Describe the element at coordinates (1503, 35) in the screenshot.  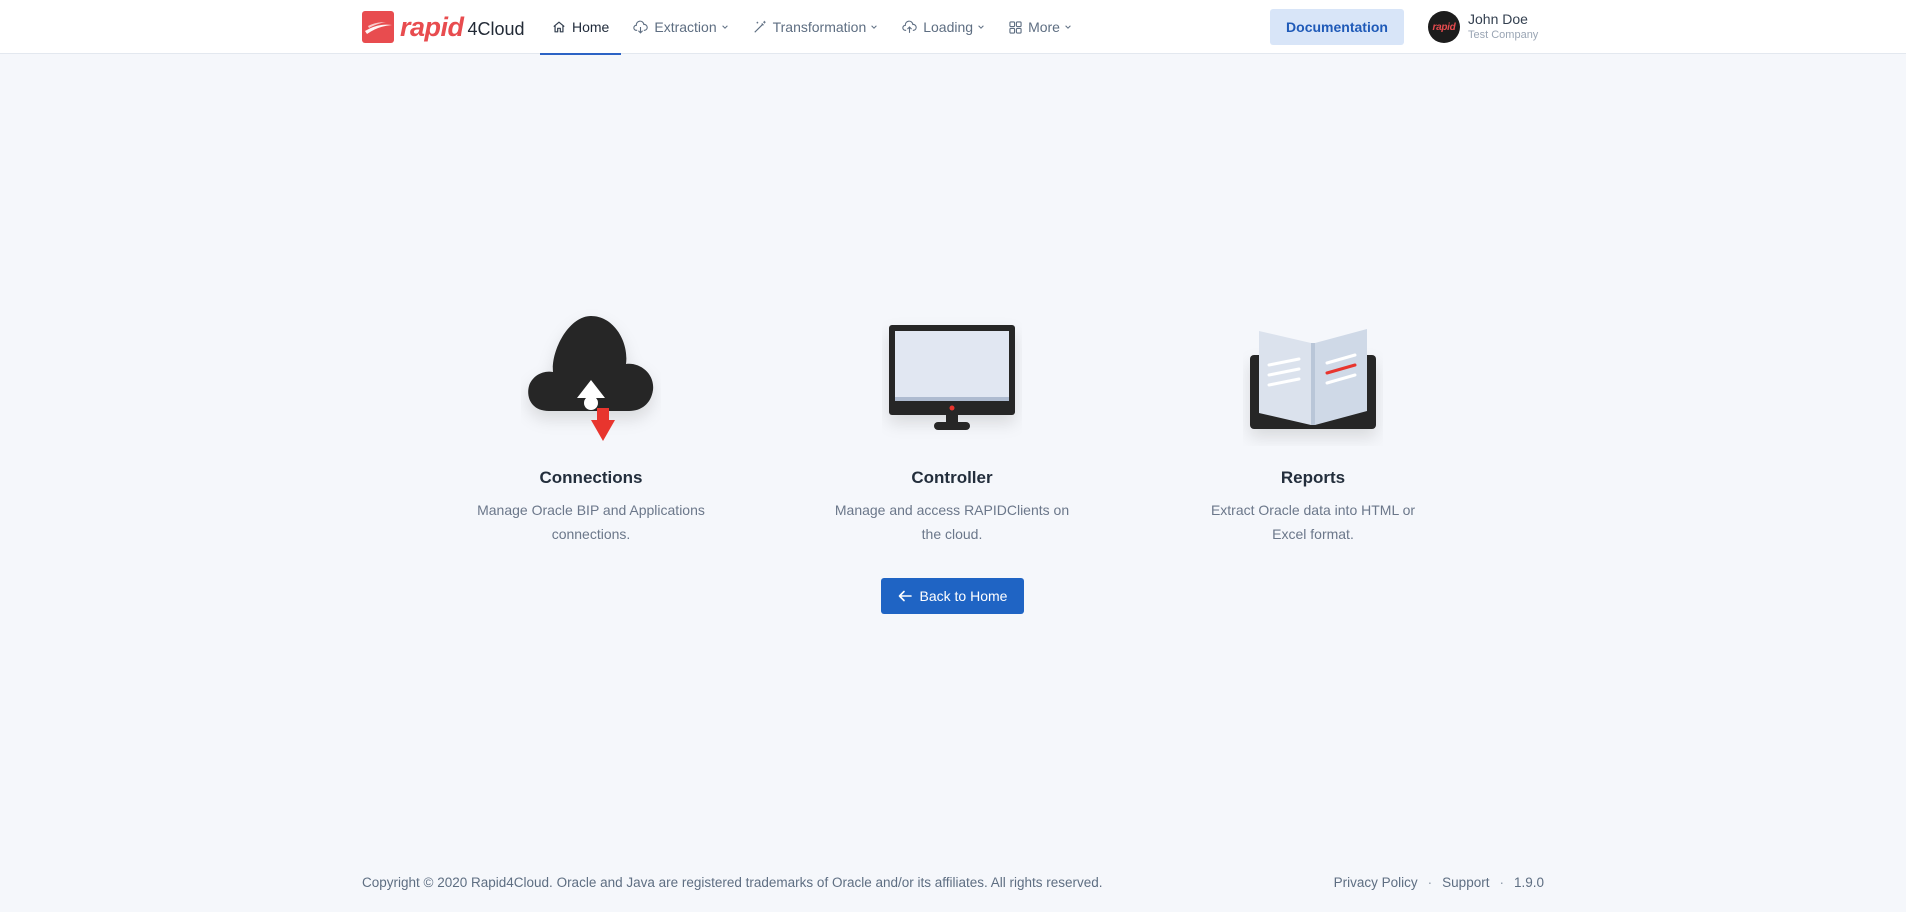
I see `user-company: Test Company` at that location.